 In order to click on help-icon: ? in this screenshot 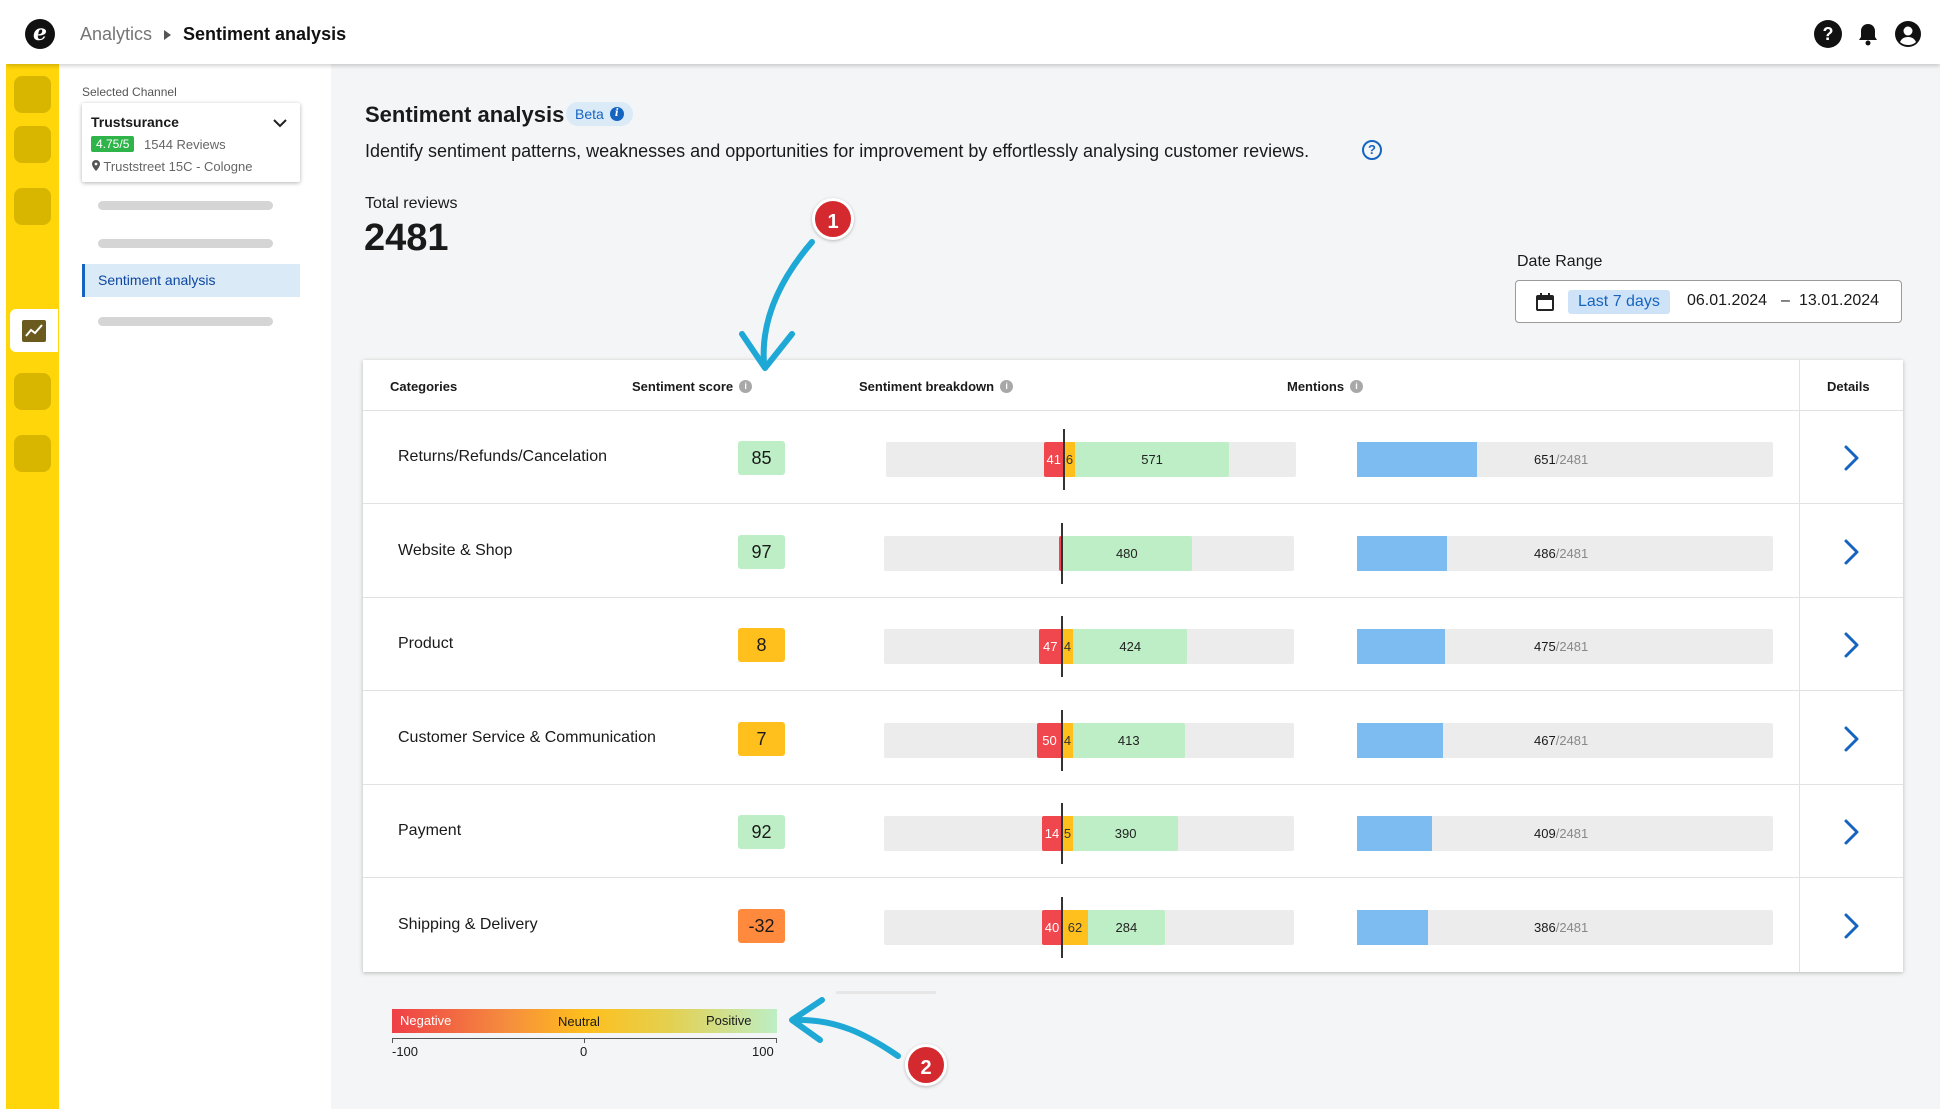, I will do `click(1828, 34)`.